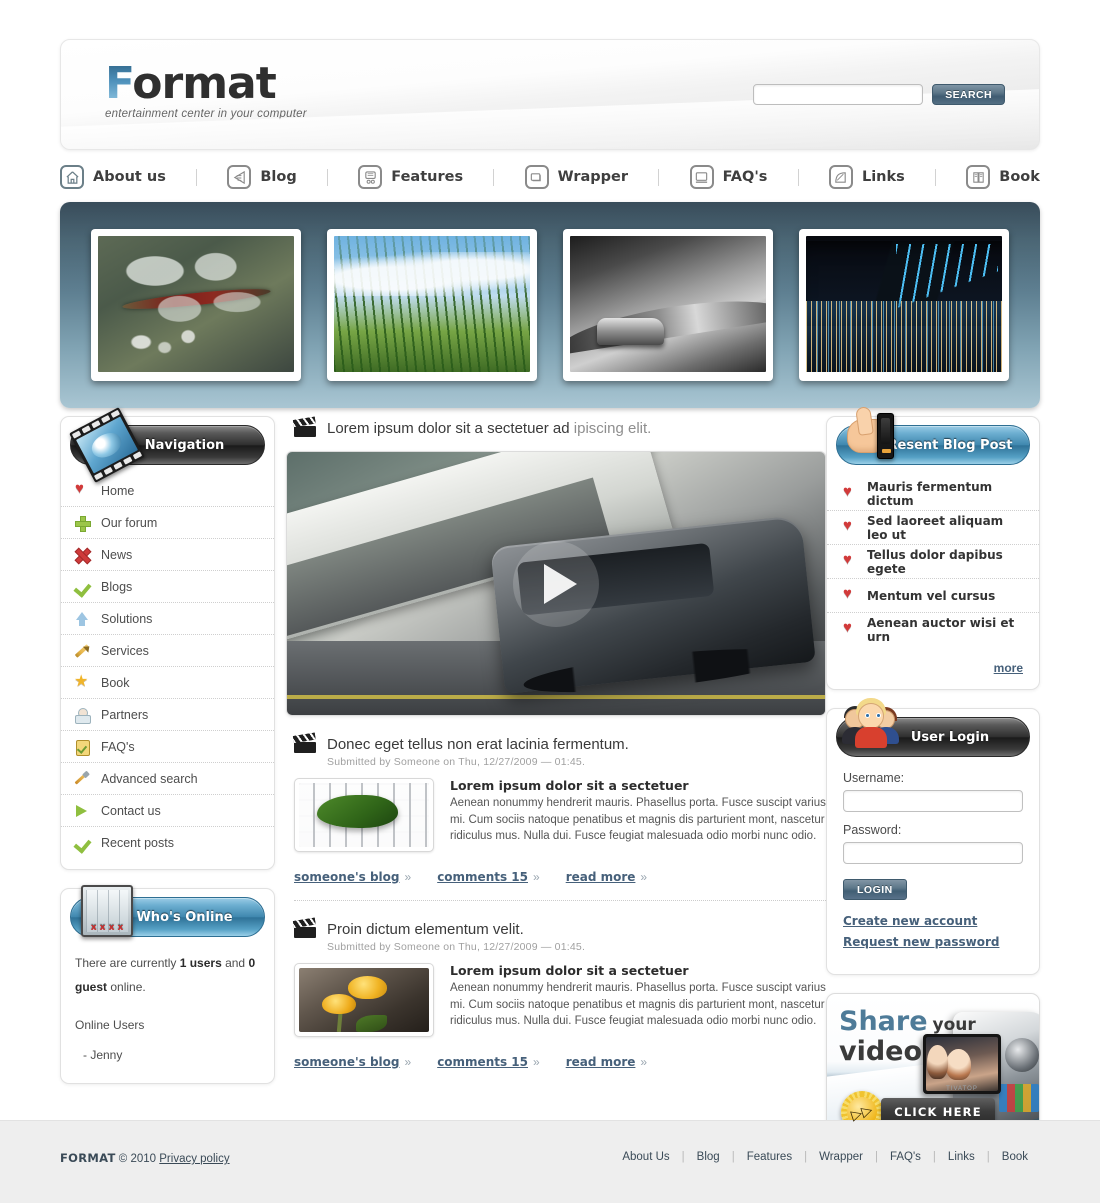 The image size is (1100, 1203). I want to click on username-field, so click(933, 801).